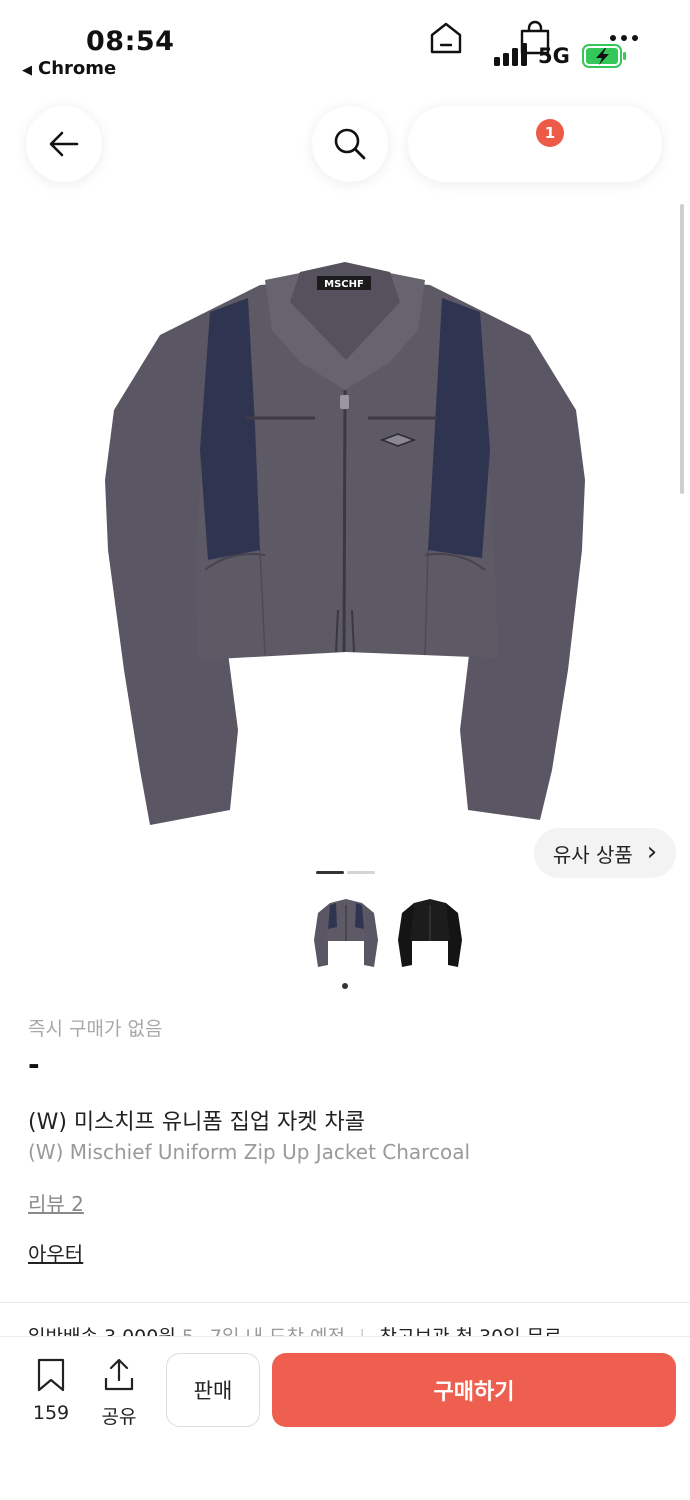  I want to click on product-name-ko: (W) 미스치프 유니폼 집업 자켓 차콜, so click(197, 1122).